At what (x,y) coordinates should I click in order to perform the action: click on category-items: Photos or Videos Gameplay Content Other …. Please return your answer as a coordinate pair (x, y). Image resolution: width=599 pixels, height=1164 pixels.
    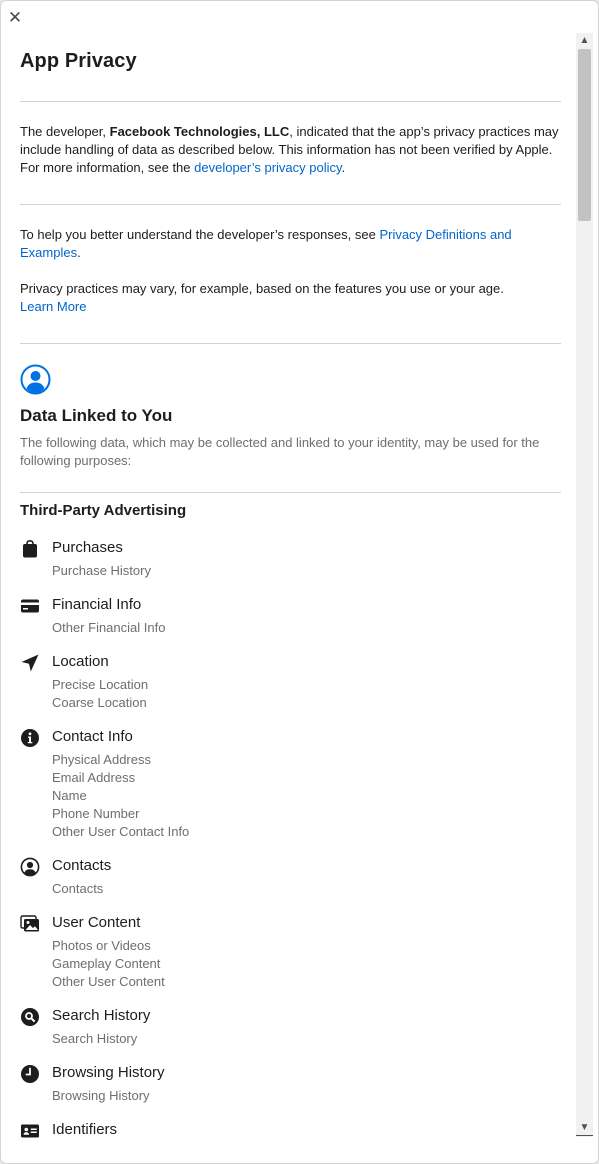
    Looking at the image, I should click on (108, 964).